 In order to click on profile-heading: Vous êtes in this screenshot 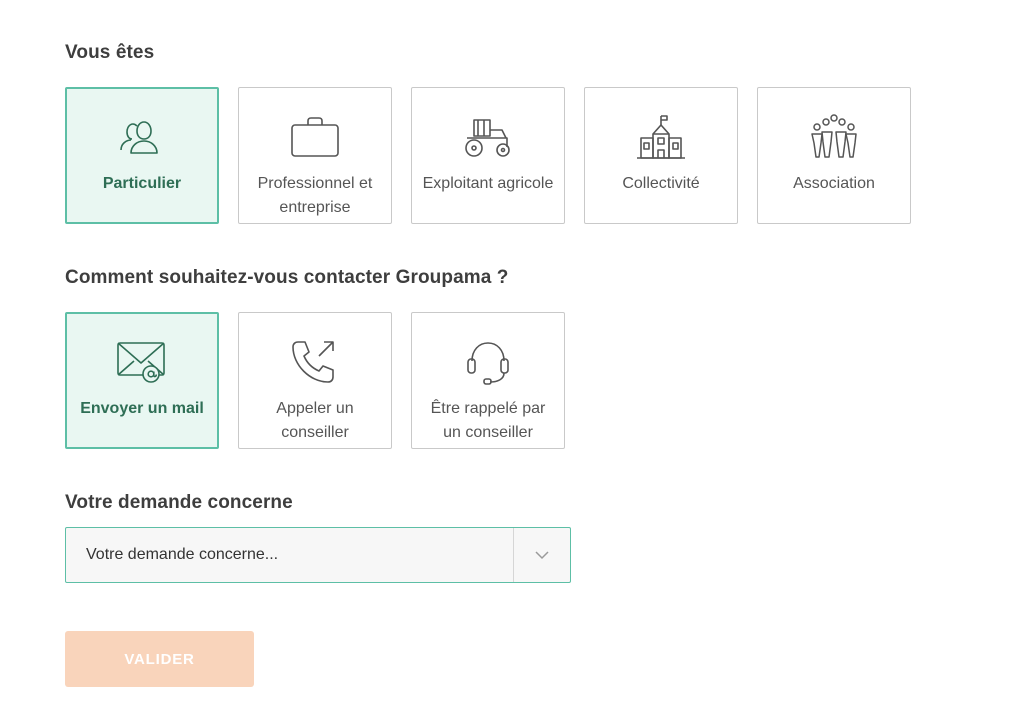, I will do `click(110, 52)`.